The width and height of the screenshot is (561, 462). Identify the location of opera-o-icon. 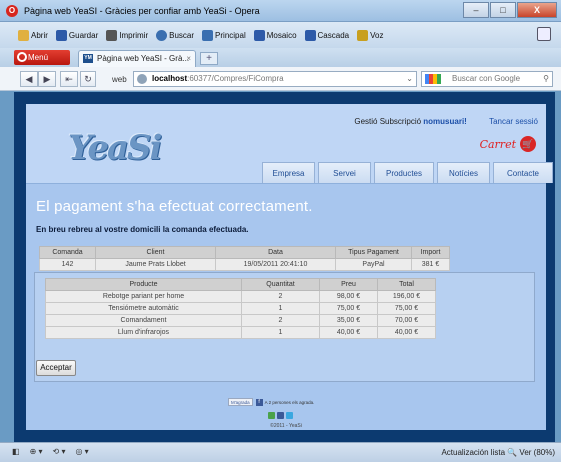
(22, 57).